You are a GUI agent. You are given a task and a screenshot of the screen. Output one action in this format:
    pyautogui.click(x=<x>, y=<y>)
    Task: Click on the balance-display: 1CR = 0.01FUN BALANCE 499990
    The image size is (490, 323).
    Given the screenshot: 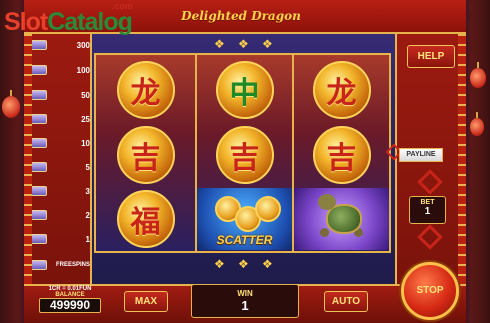 What is the action you would take?
    pyautogui.click(x=70, y=302)
    